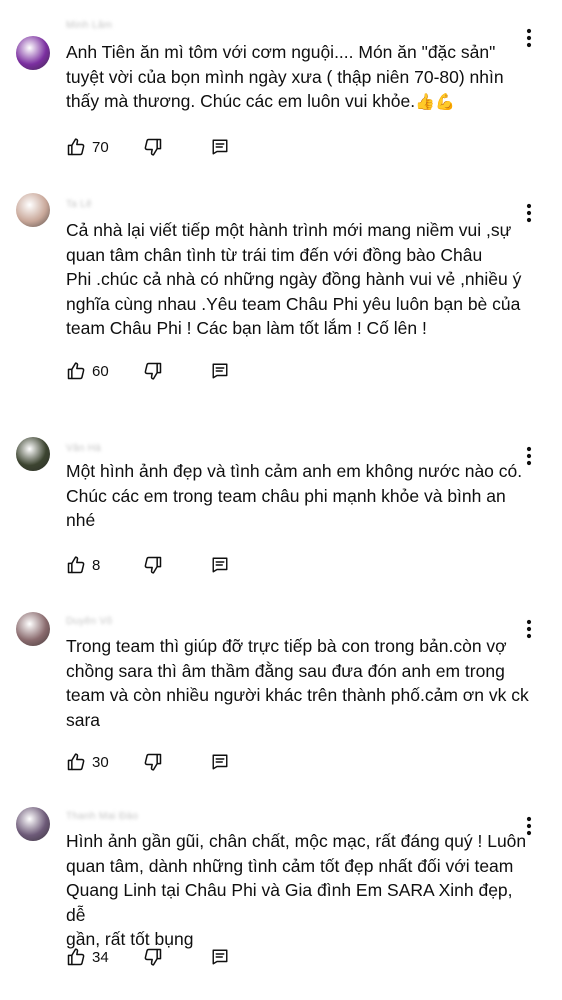 This screenshot has height=1000, width=562. Describe the element at coordinates (435, 102) in the screenshot. I see `comment-emoji: 👍💪` at that location.